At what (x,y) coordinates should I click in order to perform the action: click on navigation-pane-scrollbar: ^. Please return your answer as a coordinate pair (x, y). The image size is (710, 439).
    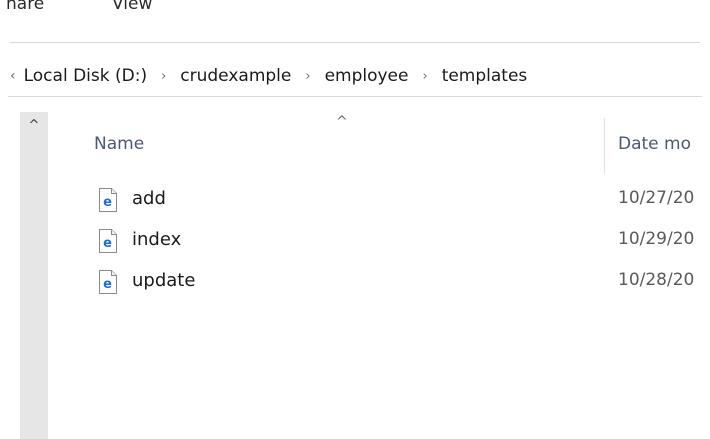
    Looking at the image, I should click on (34, 275).